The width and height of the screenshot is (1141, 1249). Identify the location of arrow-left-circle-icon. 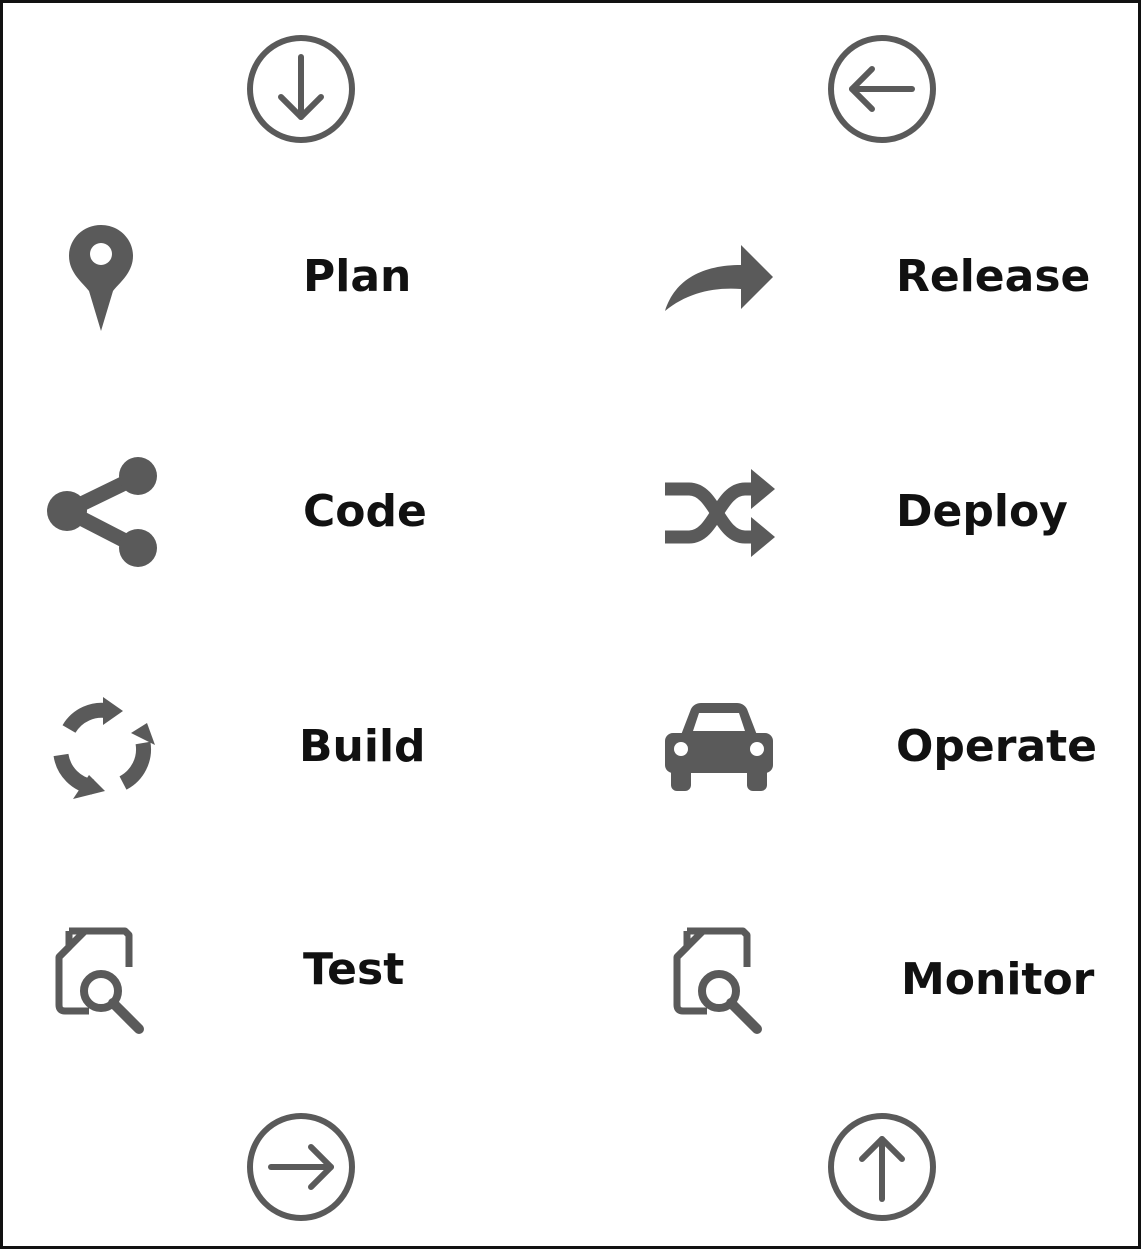
(882, 89).